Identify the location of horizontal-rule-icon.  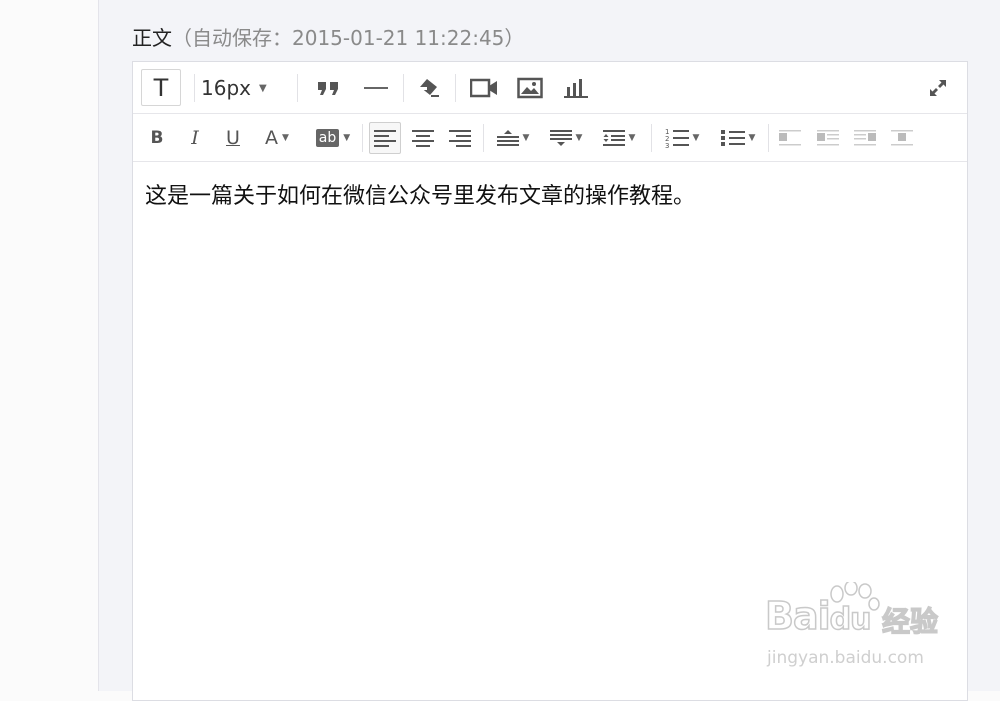
(376, 88).